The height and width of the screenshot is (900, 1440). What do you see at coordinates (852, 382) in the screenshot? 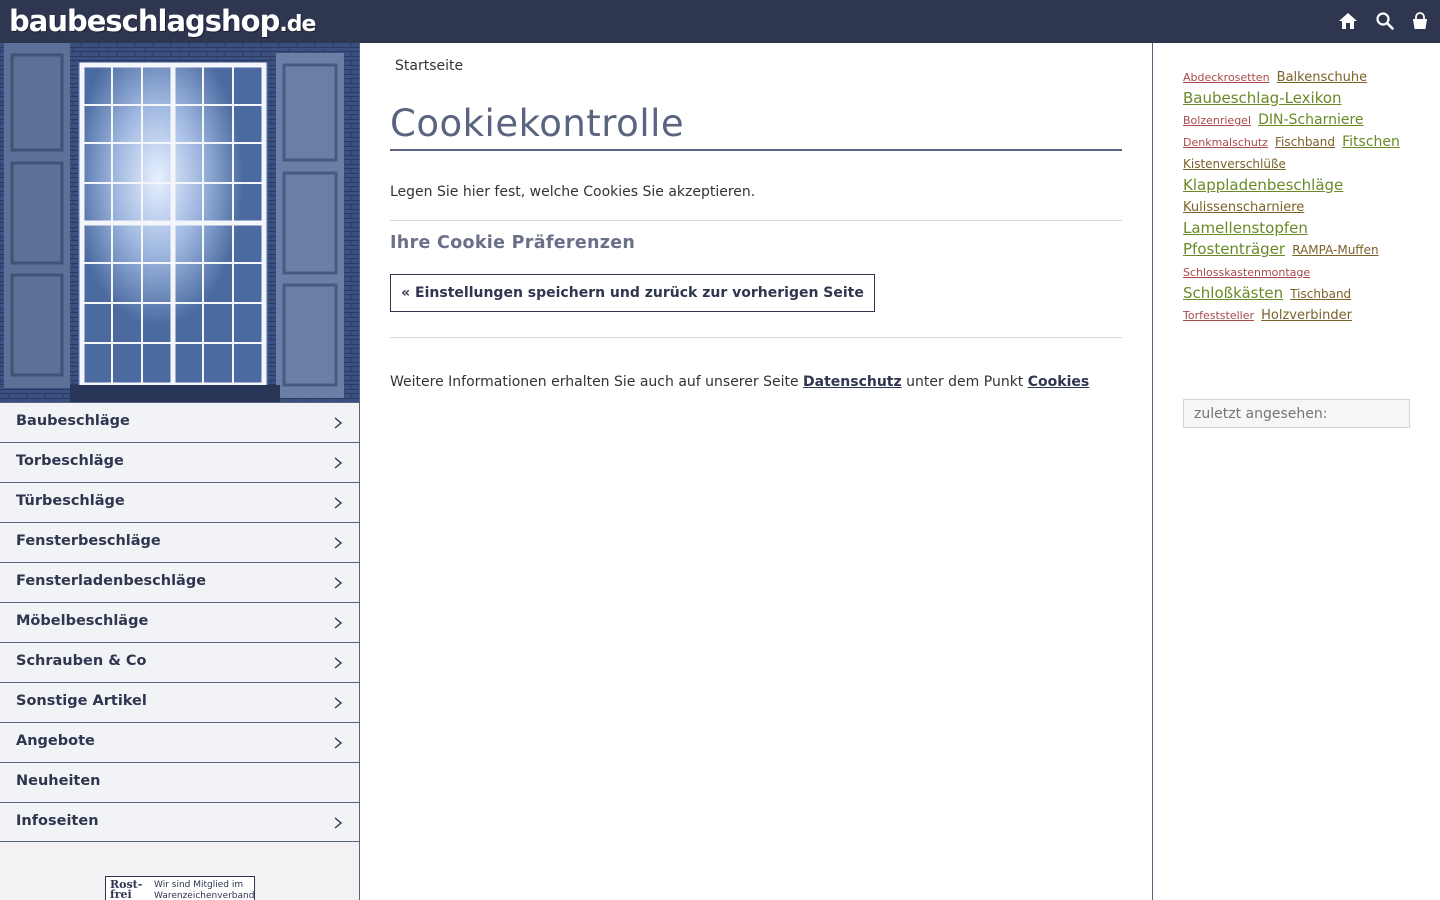
I see `datenschutz-link: Datenschutz` at bounding box center [852, 382].